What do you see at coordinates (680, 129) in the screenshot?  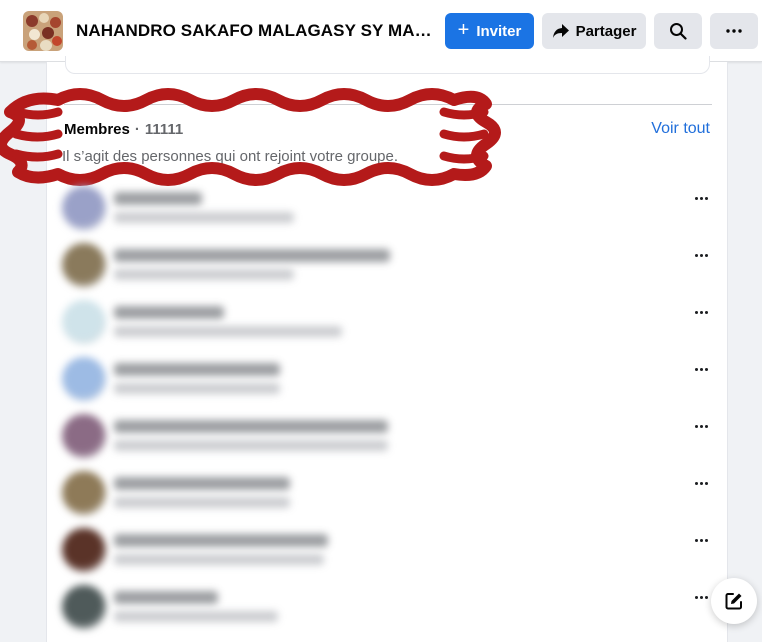 I see `see-all-link: Voir tout` at bounding box center [680, 129].